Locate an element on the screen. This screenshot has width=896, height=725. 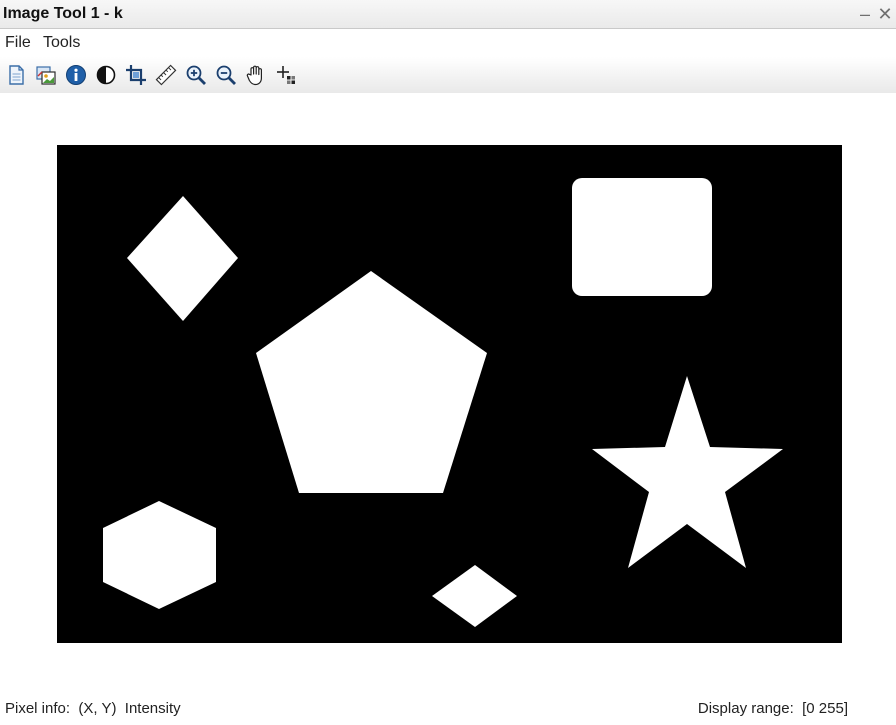
zoom-in-icon is located at coordinates (196, 75).